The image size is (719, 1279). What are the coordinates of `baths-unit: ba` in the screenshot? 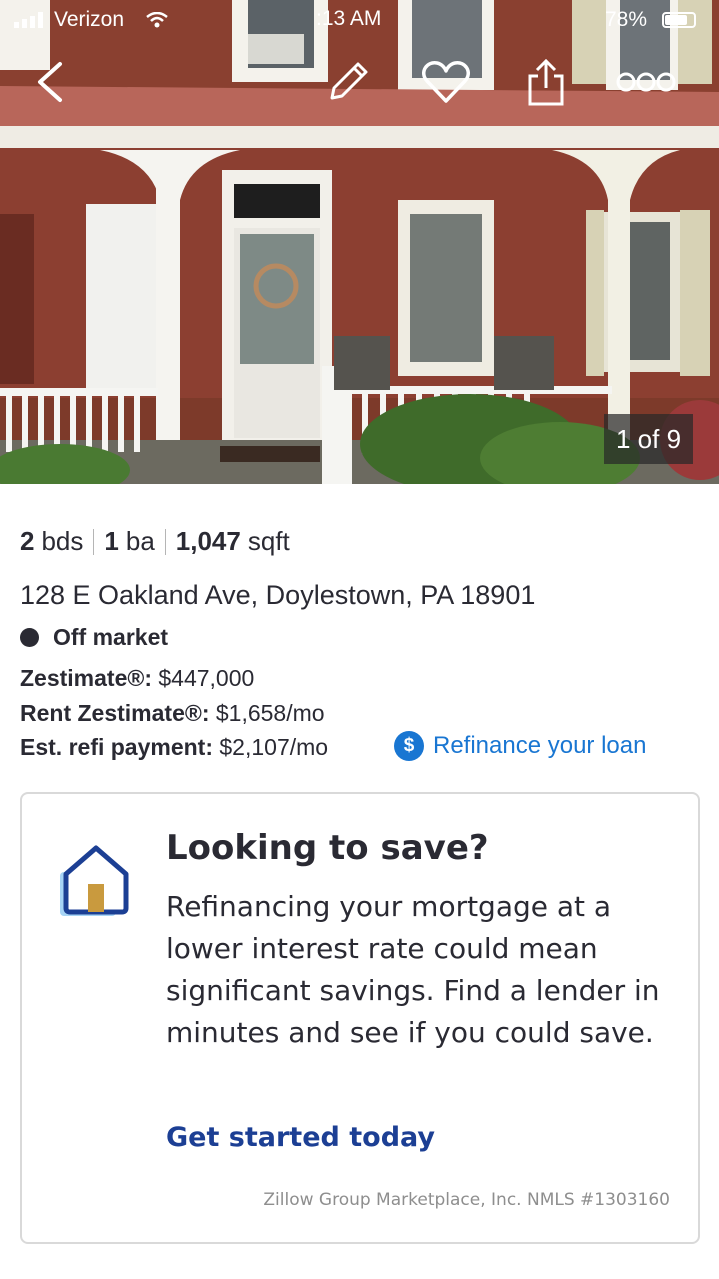 It's located at (140, 541).